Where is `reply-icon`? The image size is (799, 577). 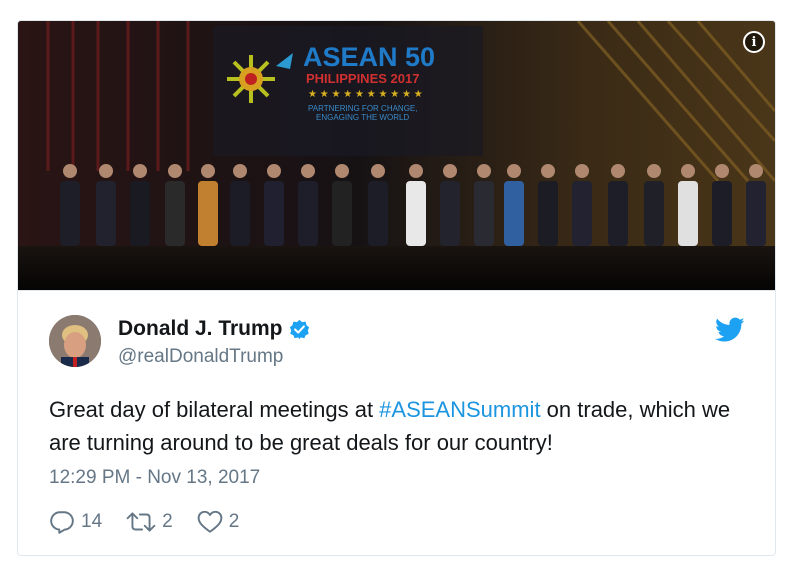 reply-icon is located at coordinates (62, 522).